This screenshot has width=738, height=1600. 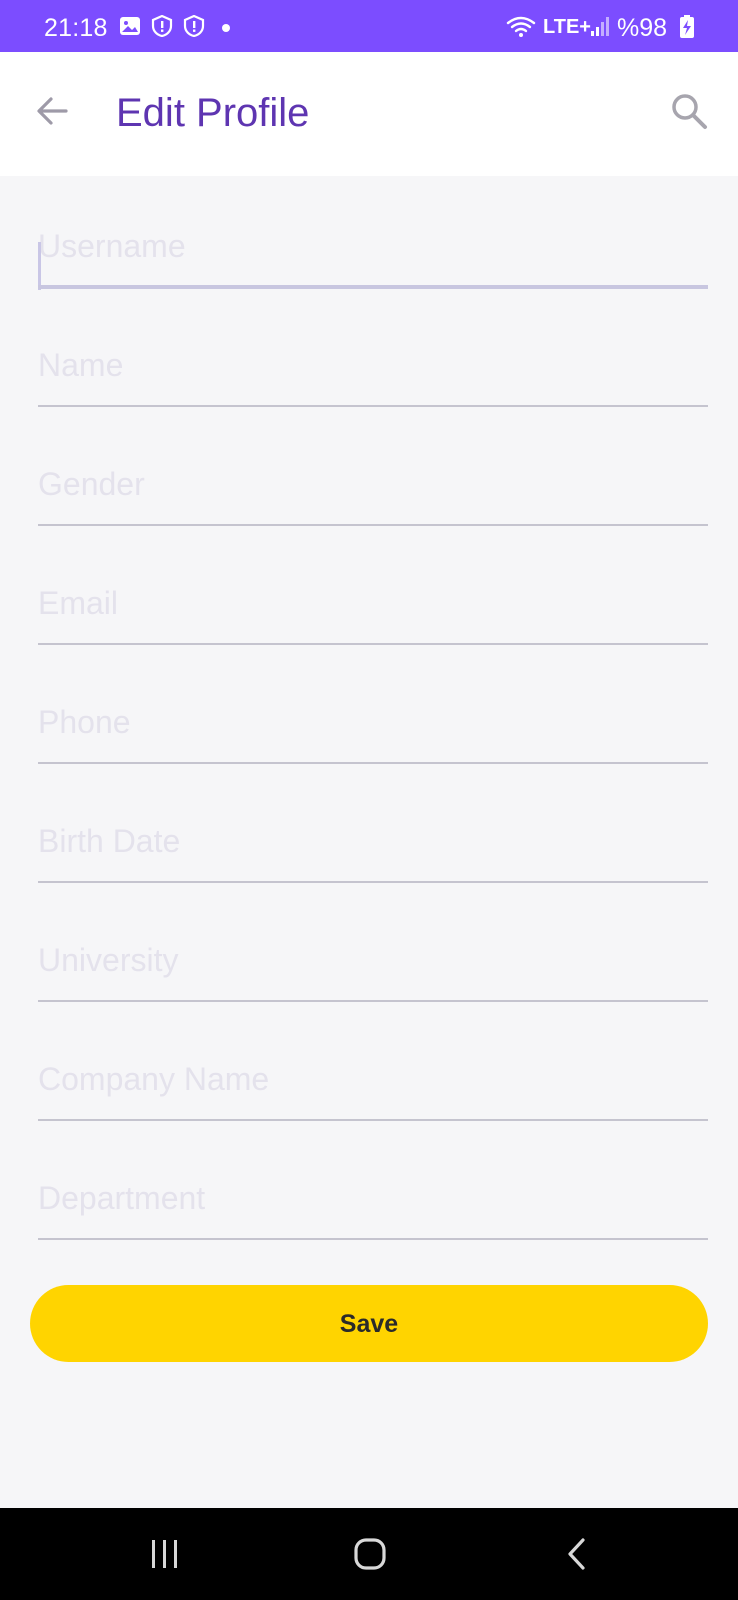 What do you see at coordinates (373, 287) in the screenshot?
I see `username-underline` at bounding box center [373, 287].